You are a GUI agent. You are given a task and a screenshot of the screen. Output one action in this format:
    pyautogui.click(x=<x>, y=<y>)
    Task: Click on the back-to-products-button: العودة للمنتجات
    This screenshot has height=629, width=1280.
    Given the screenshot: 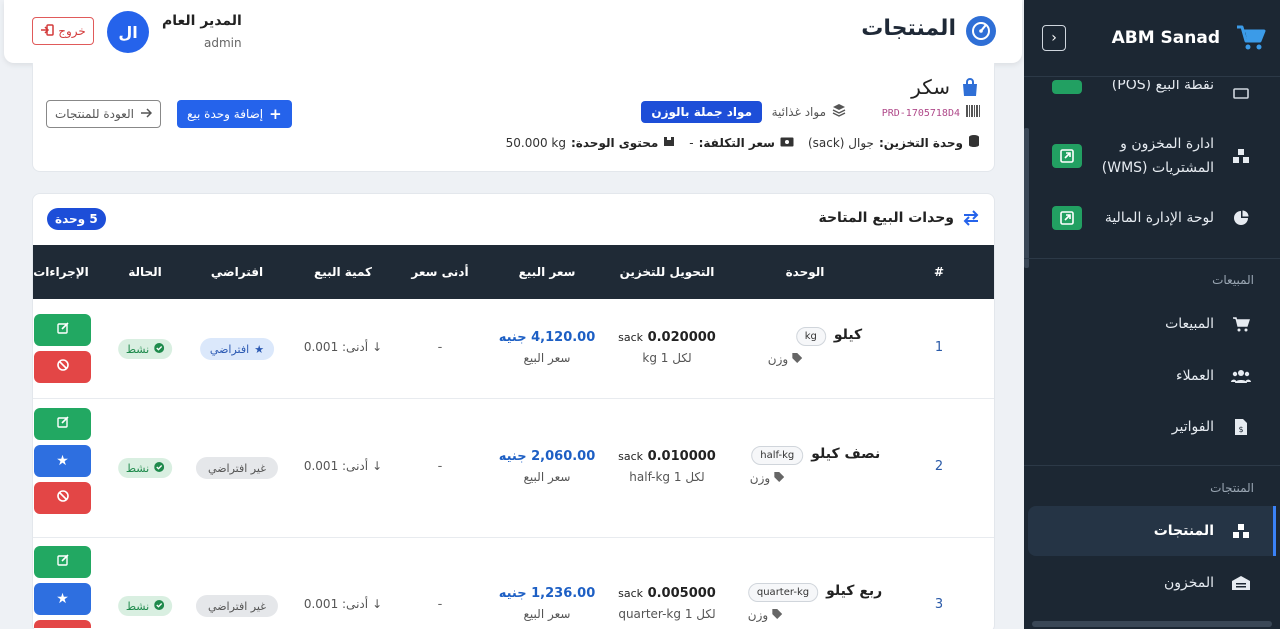 What is the action you would take?
    pyautogui.click(x=103, y=114)
    